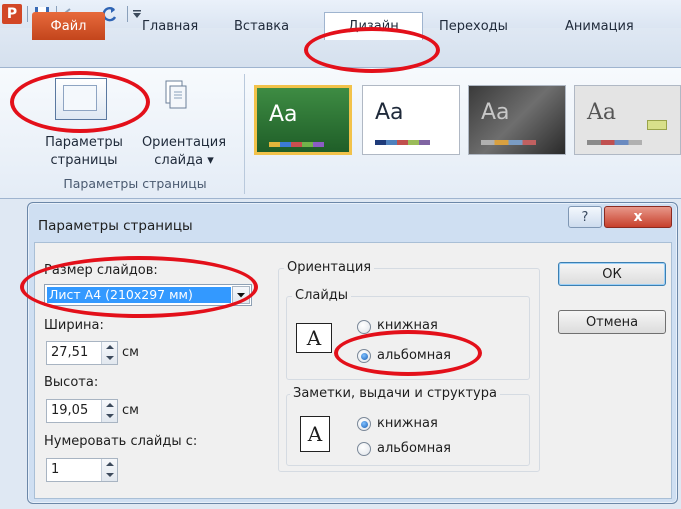 Image resolution: width=681 pixels, height=509 pixels. I want to click on tab-insert: Вставка, so click(261, 26).